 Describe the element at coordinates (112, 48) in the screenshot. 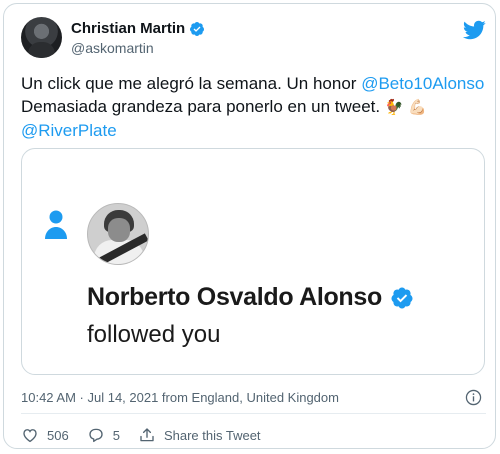

I see `author-handle: @askomartin` at that location.